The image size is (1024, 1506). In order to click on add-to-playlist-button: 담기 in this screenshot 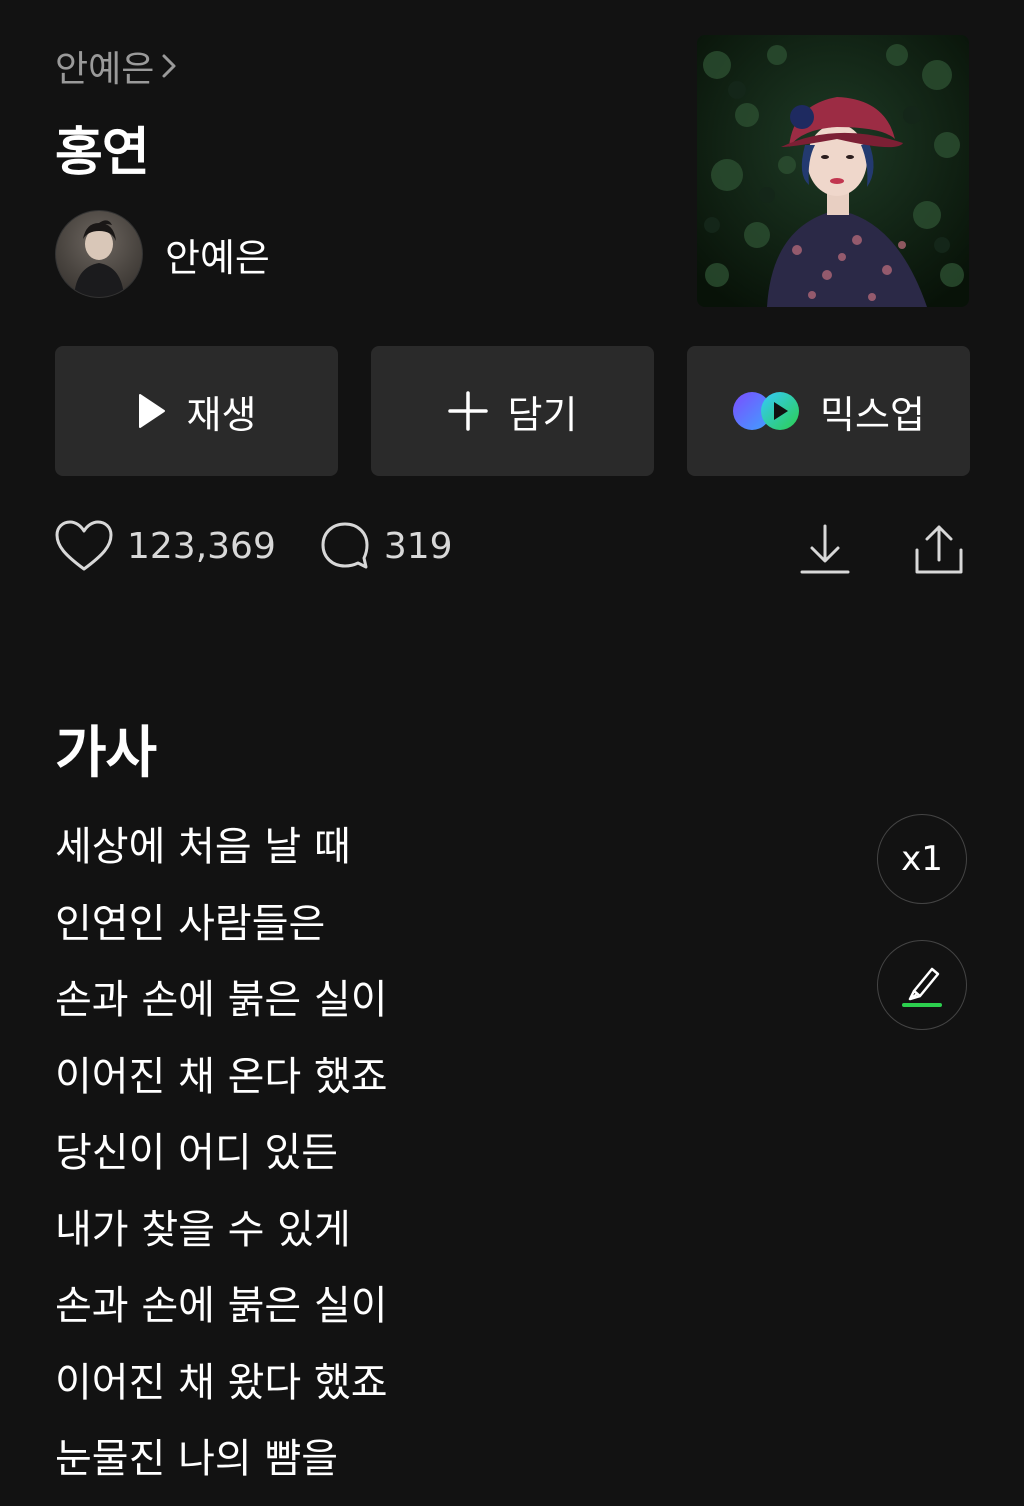, I will do `click(512, 411)`.